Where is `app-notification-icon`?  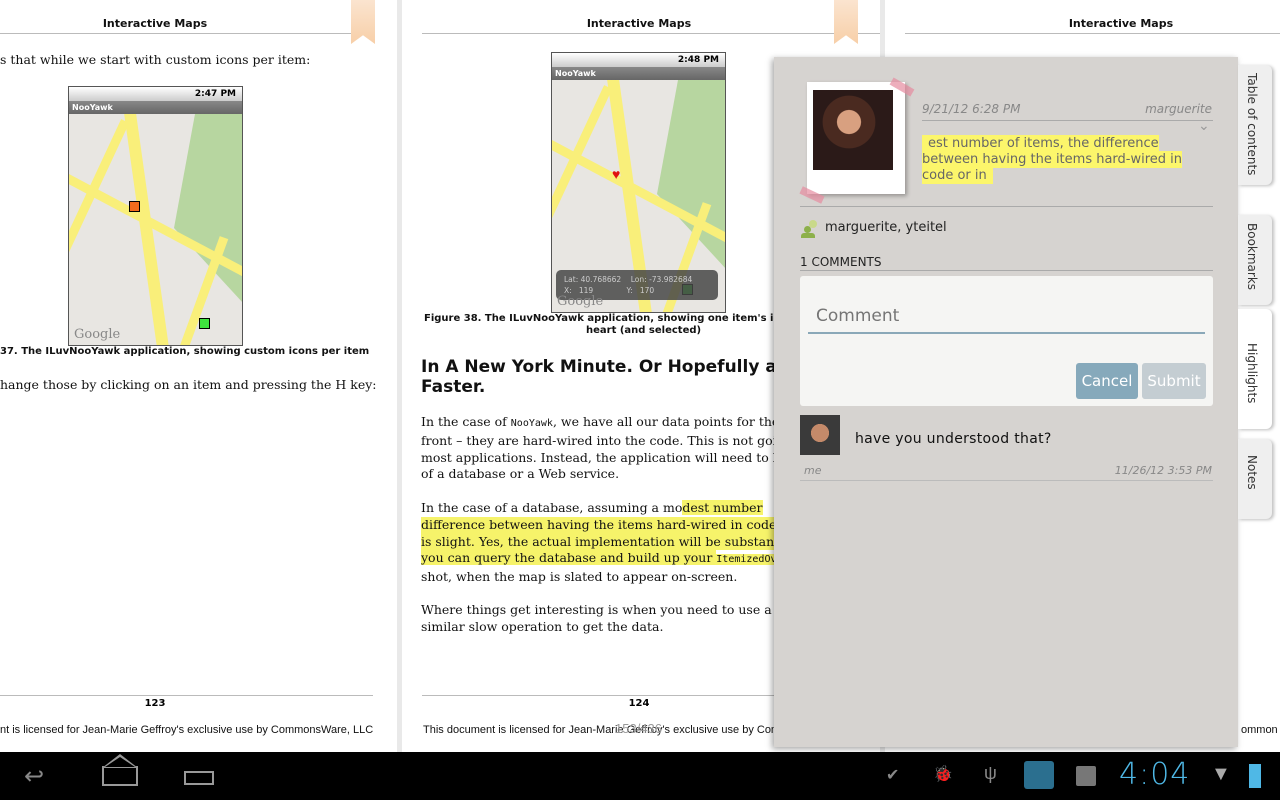
app-notification-icon is located at coordinates (1039, 775).